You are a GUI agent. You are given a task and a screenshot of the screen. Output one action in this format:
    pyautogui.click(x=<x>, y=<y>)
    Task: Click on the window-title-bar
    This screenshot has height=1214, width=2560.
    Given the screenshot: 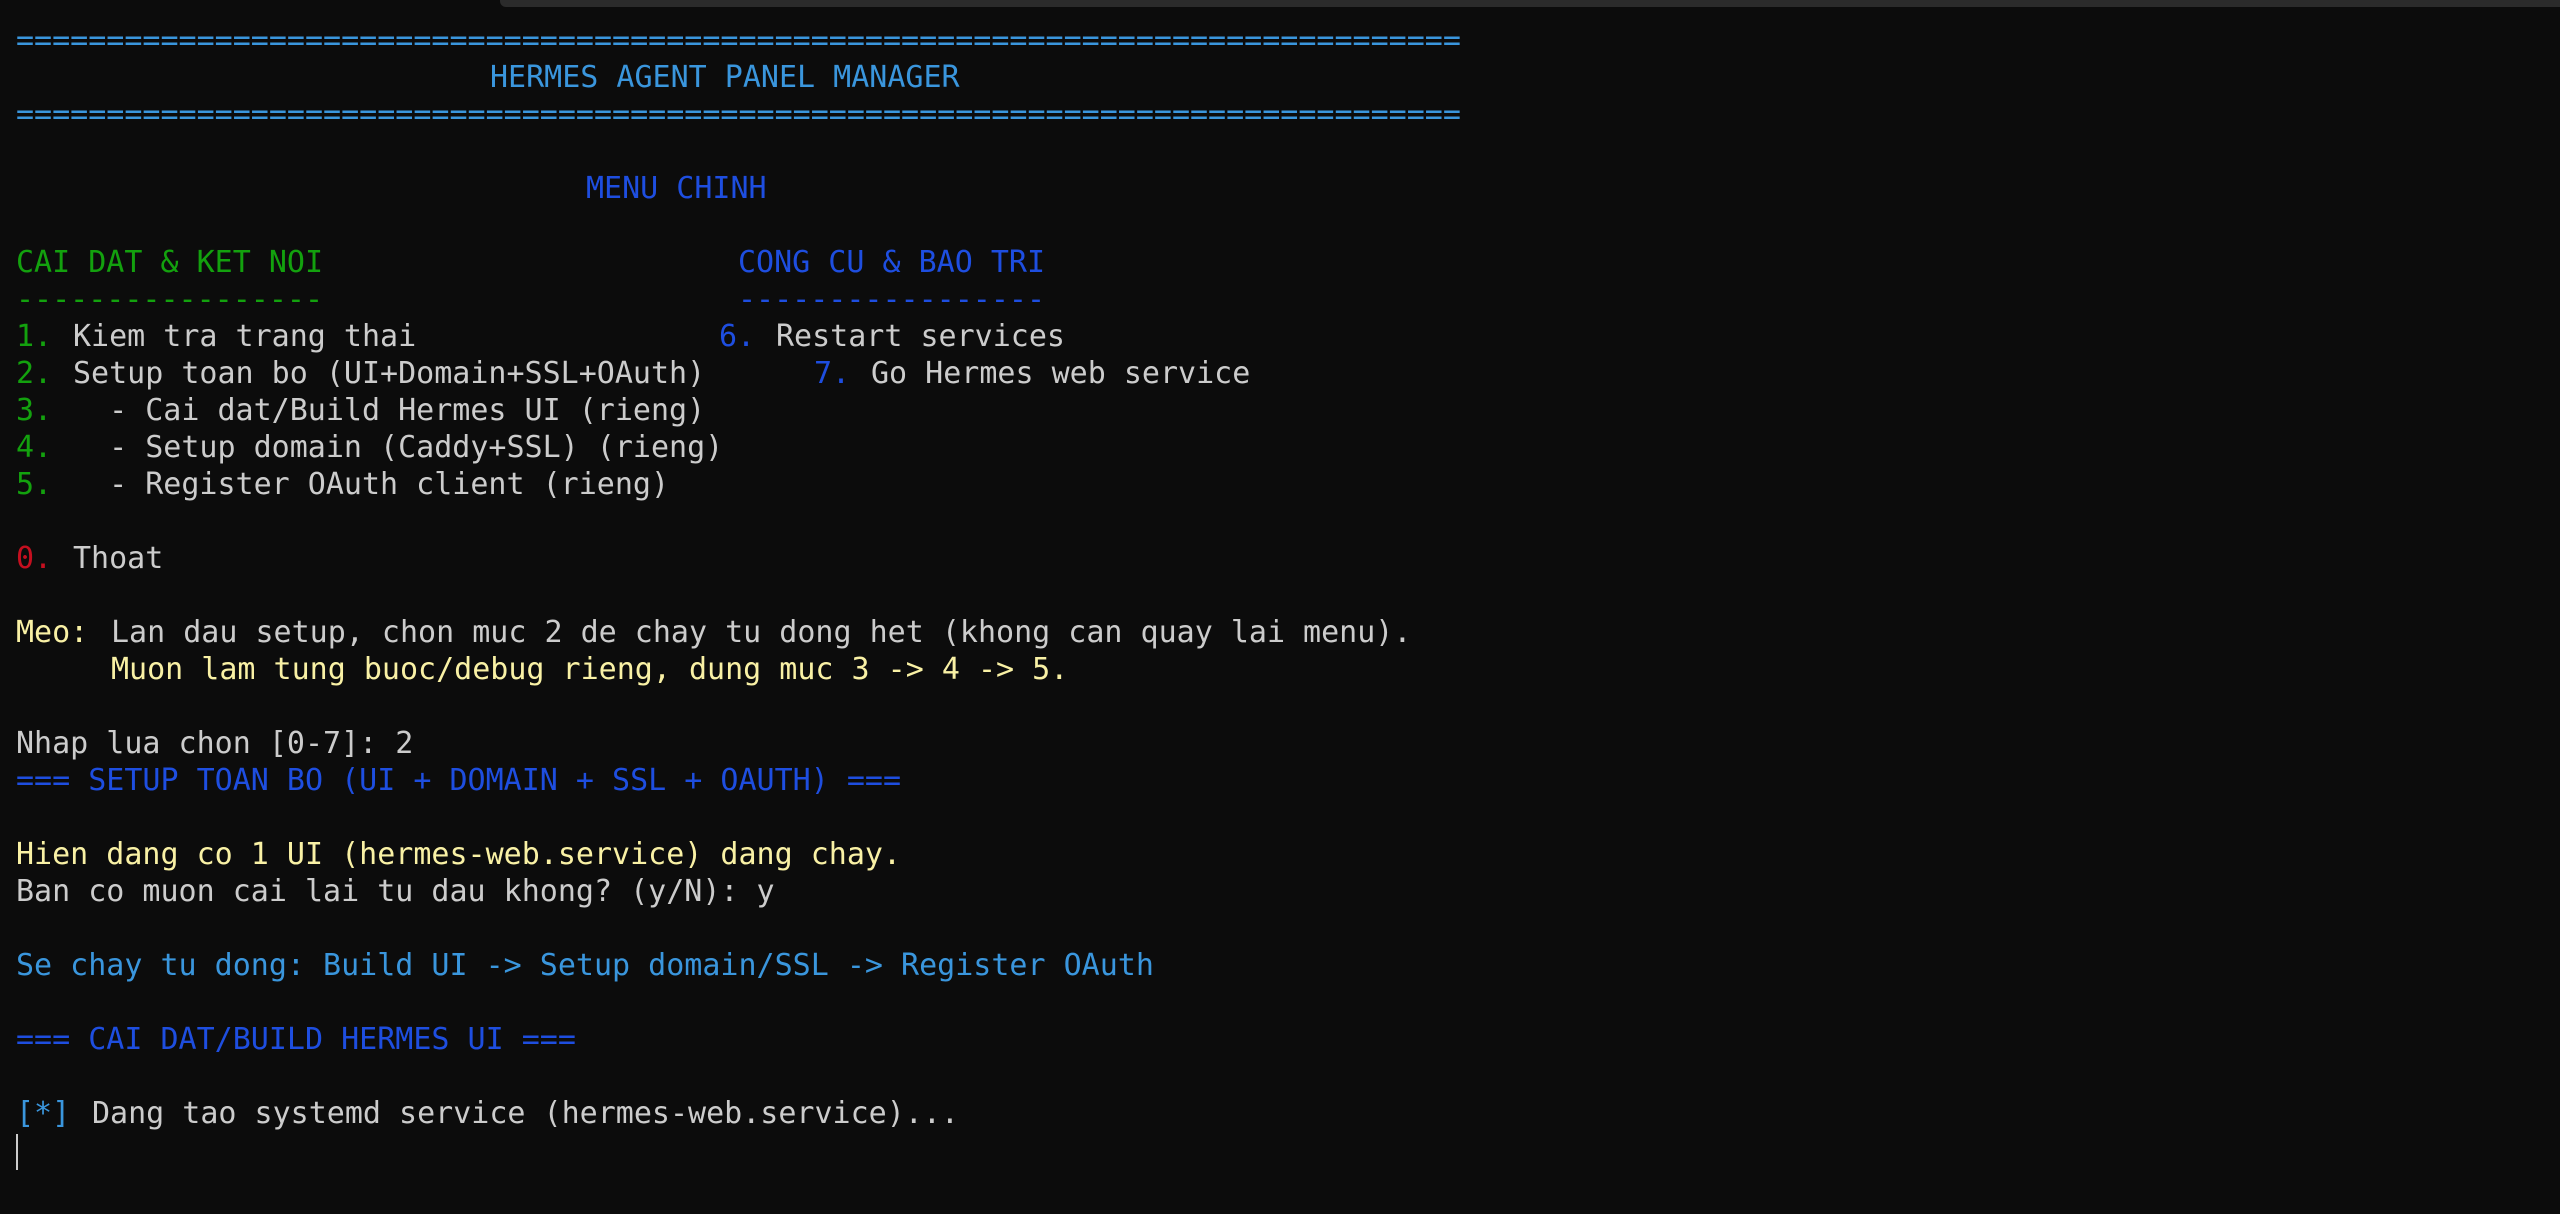 What is the action you would take?
    pyautogui.click(x=1530, y=3)
    